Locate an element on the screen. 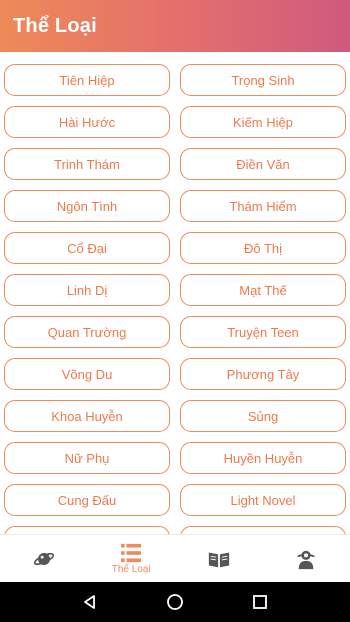  genre-button: Mạt Thế is located at coordinates (263, 290).